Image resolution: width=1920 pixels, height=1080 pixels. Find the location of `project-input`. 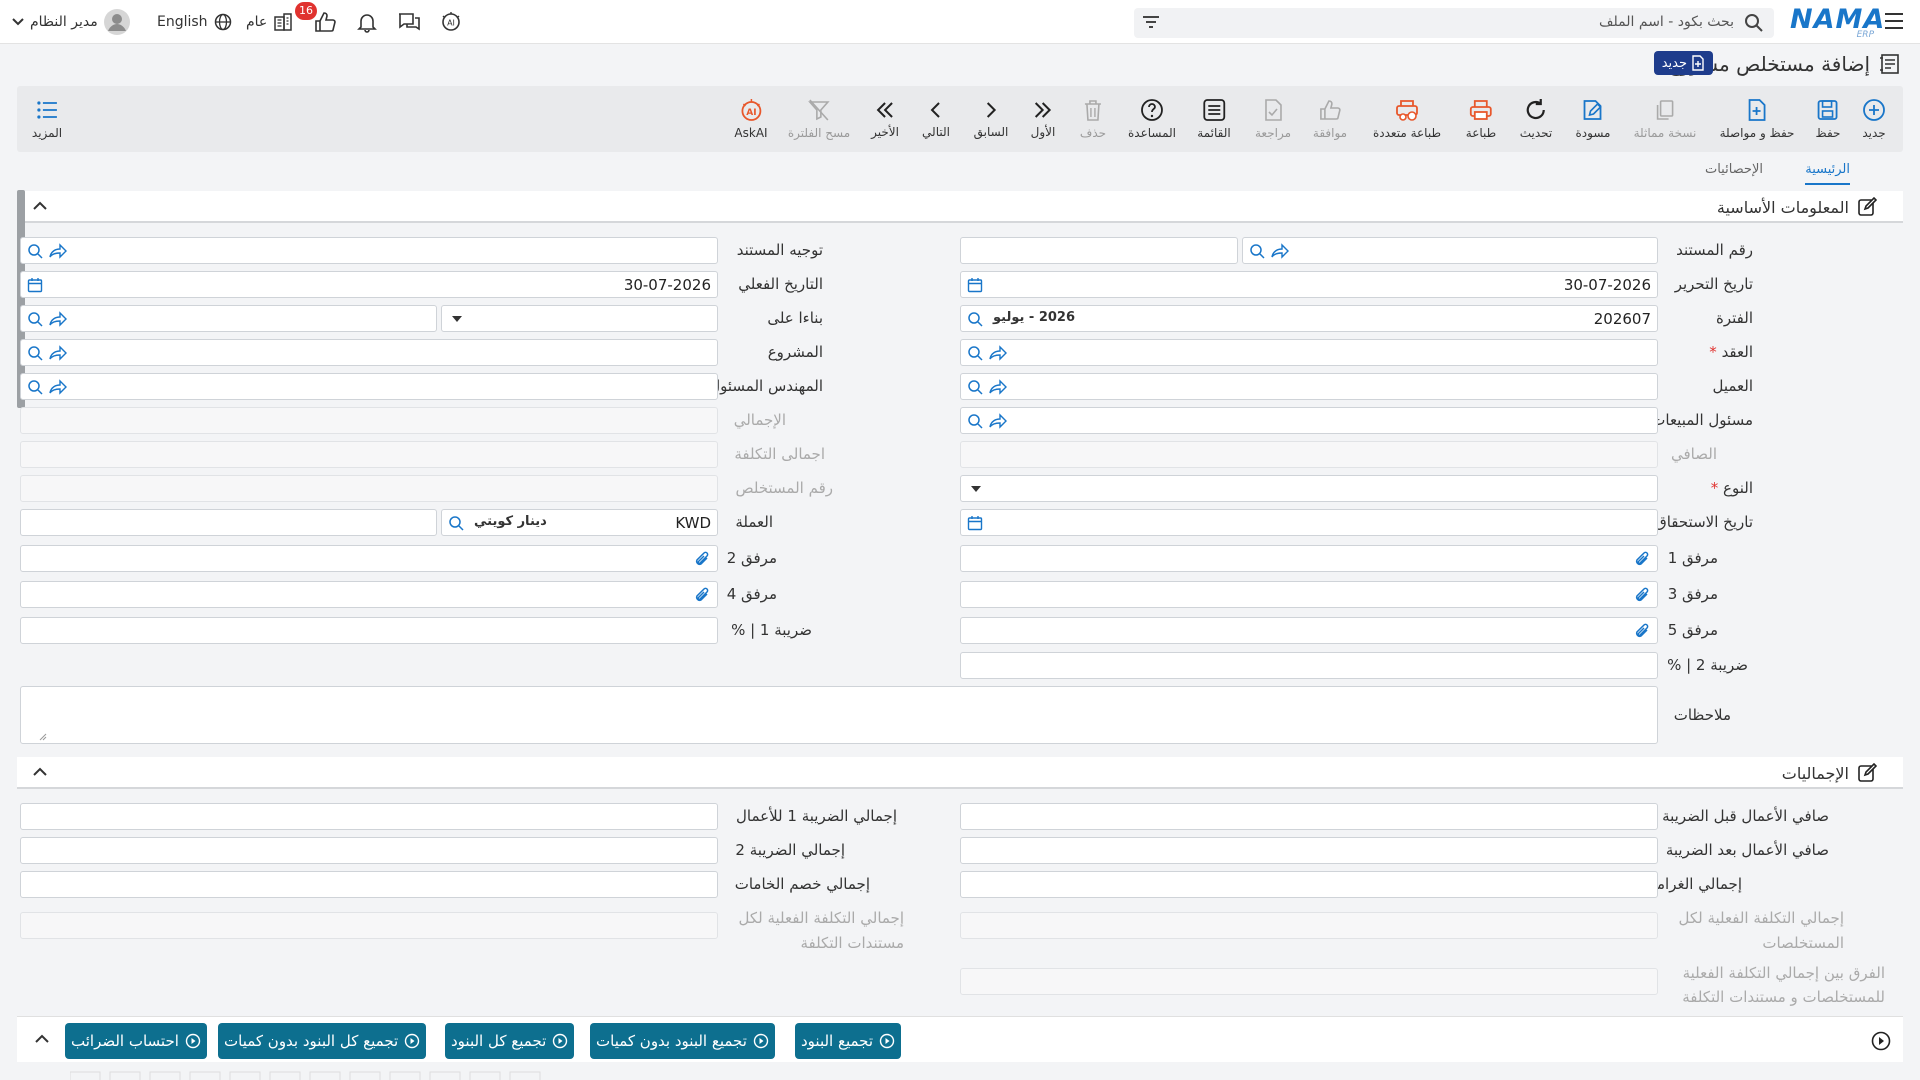

project-input is located at coordinates (369, 352).